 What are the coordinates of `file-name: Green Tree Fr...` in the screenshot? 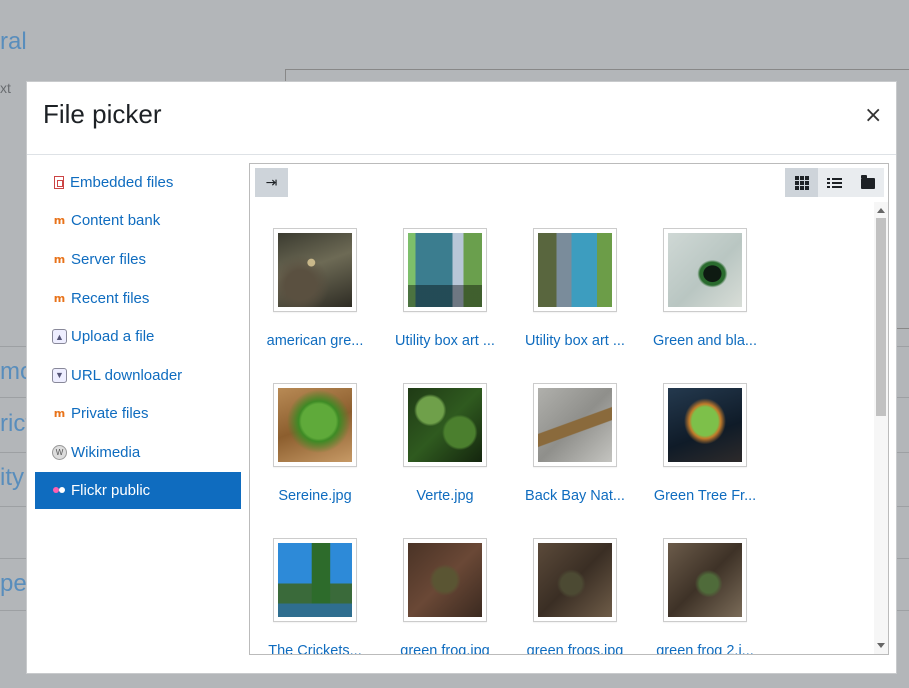 It's located at (705, 496).